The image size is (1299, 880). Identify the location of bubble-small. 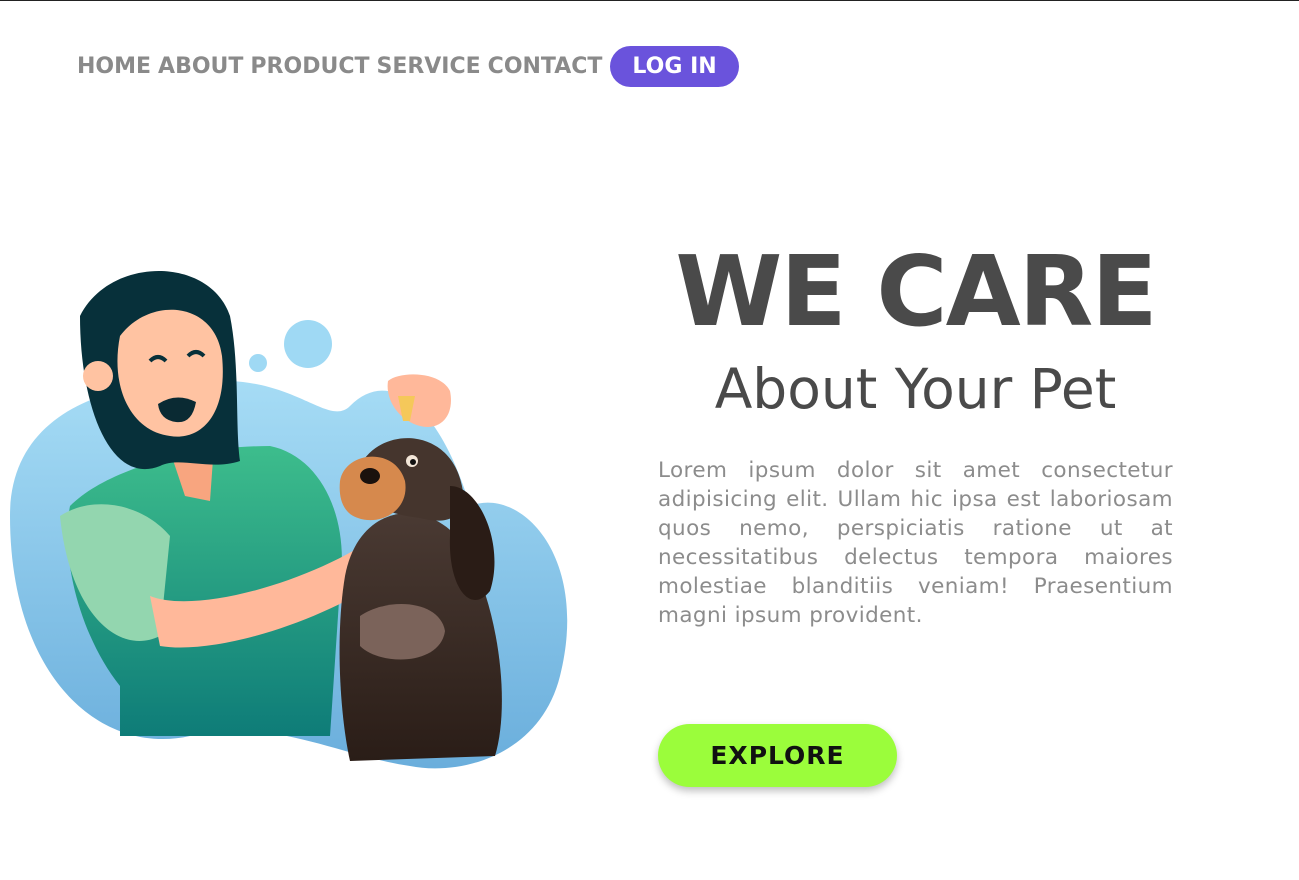
(258, 363).